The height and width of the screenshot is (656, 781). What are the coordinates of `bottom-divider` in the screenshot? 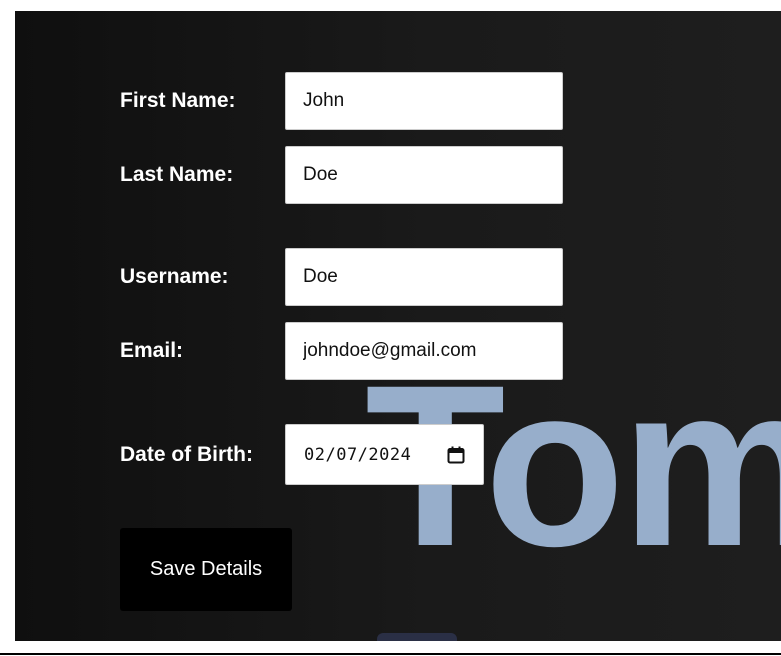 It's located at (390, 654).